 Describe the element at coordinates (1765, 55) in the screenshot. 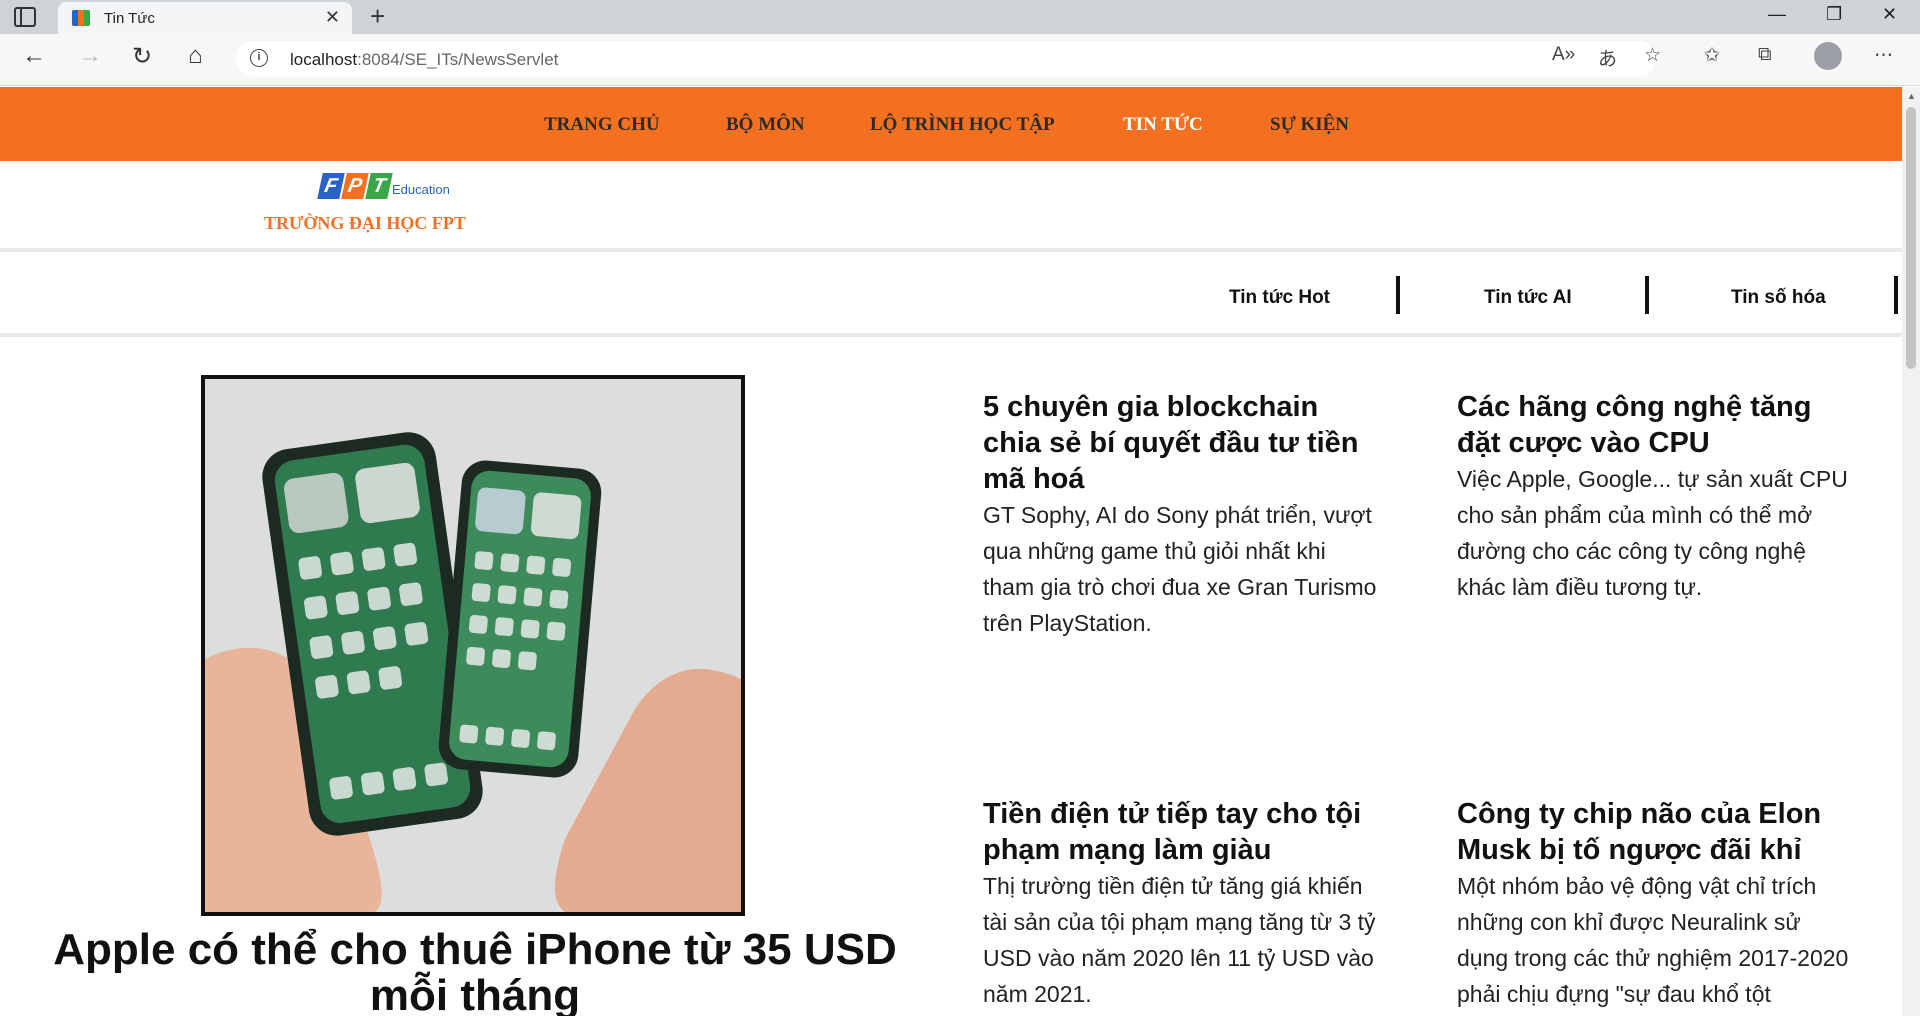

I see `collections-icon: ⧉` at that location.